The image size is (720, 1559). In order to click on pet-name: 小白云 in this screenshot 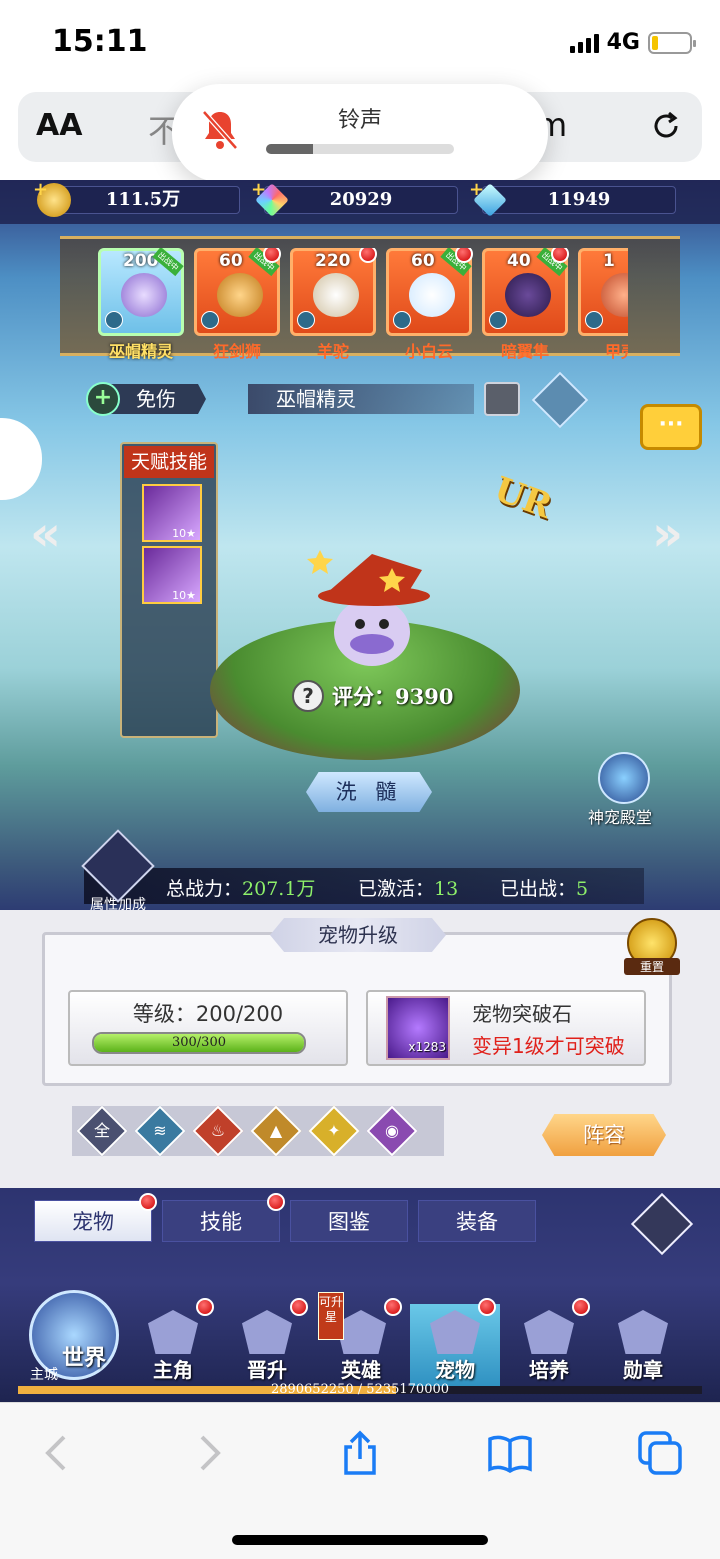, I will do `click(428, 351)`.